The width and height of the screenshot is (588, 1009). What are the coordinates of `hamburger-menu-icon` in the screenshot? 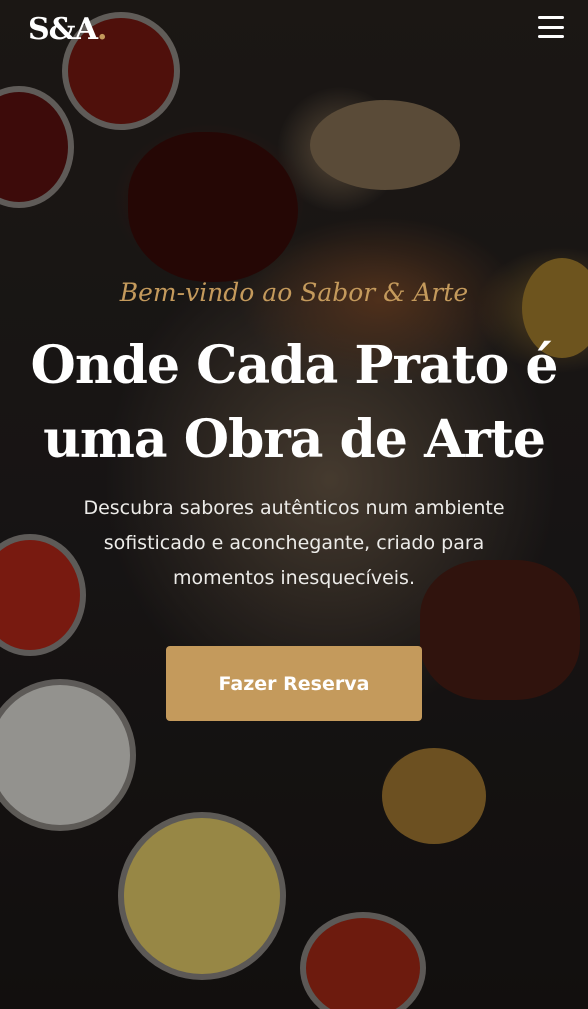 It's located at (551, 27).